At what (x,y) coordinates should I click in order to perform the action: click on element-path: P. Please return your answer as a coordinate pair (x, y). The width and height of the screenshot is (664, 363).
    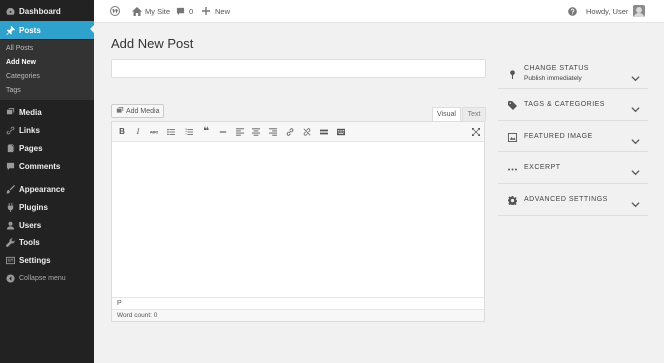
    Looking at the image, I should click on (119, 303).